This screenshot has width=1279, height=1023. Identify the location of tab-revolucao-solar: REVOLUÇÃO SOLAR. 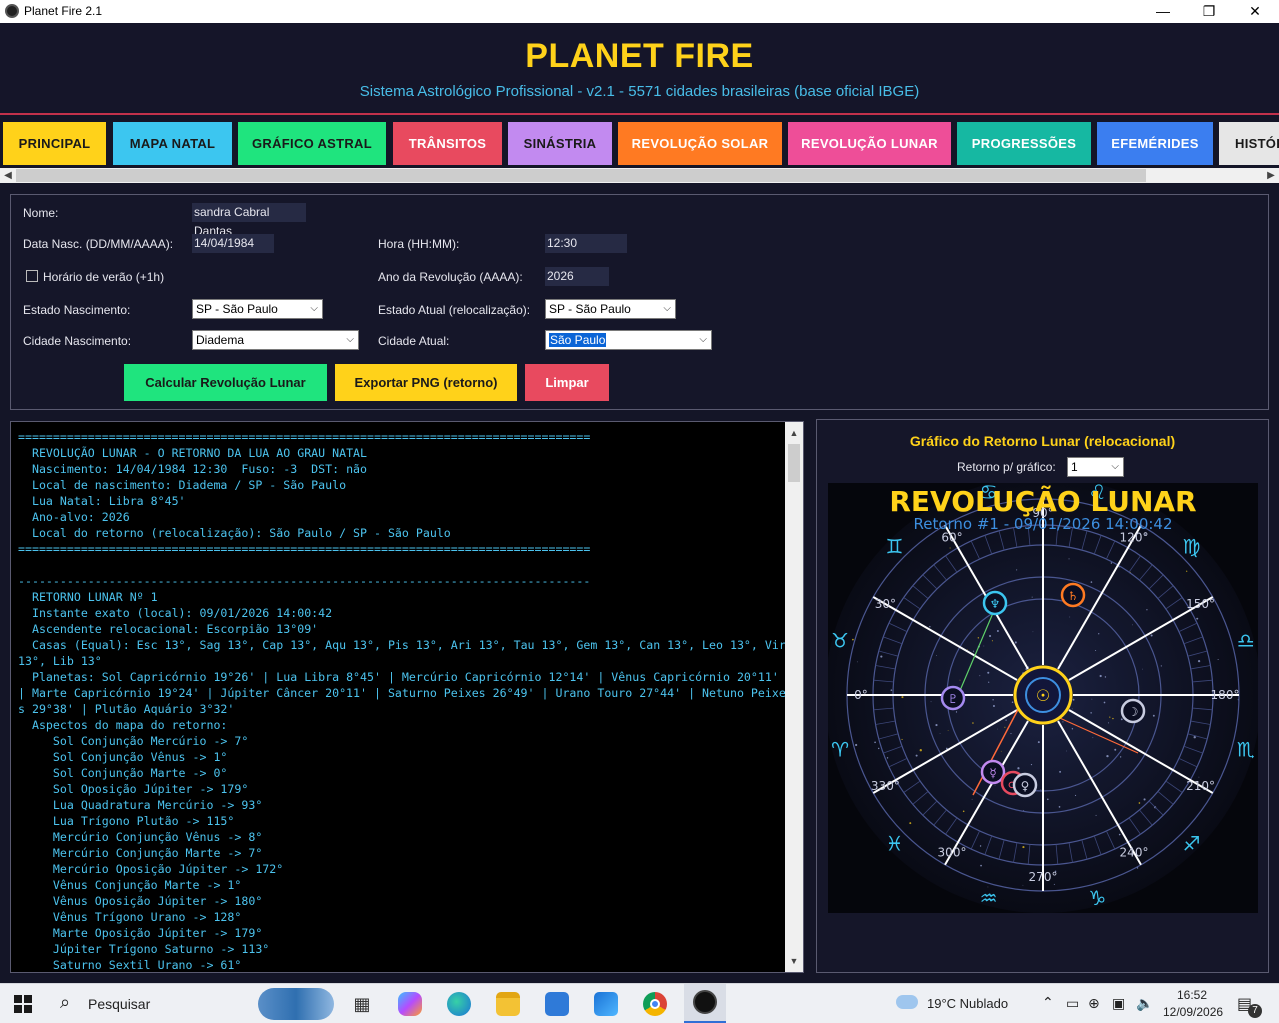
(700, 143).